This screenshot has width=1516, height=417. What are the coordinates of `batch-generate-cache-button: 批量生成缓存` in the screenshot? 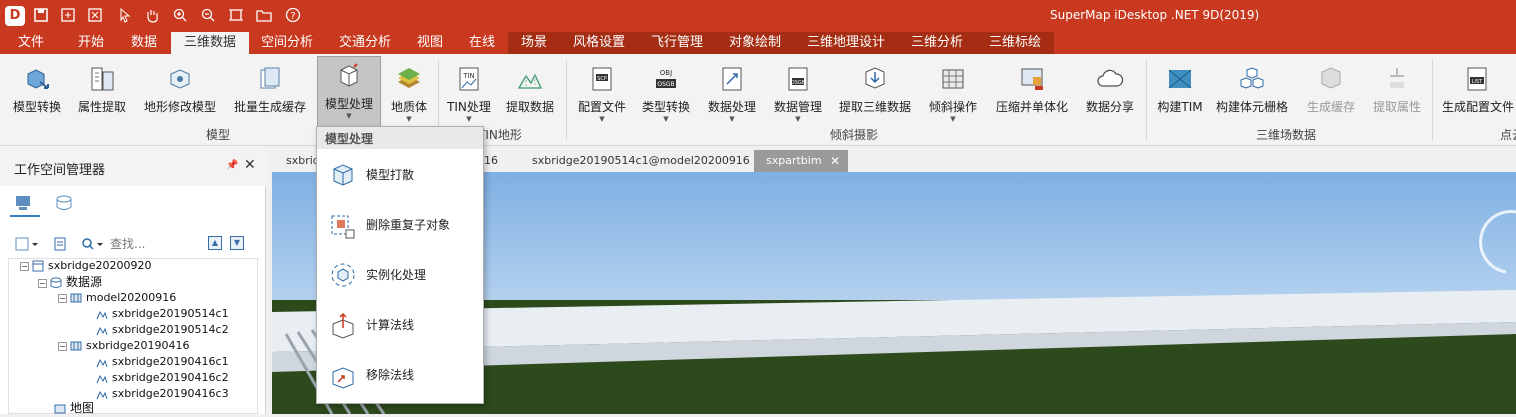 It's located at (270, 95).